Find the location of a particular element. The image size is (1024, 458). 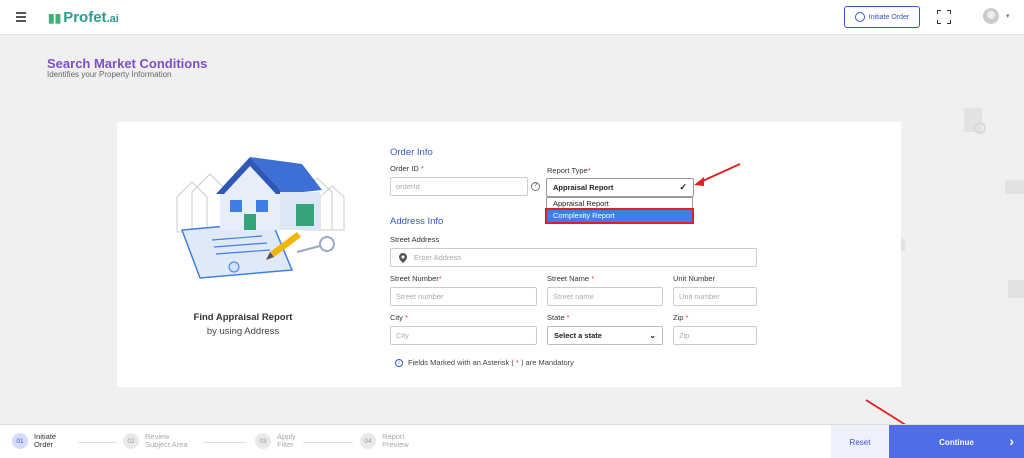

top-bar: ▮▮ Profet.ai Initiate Order ▾ is located at coordinates (512, 17).